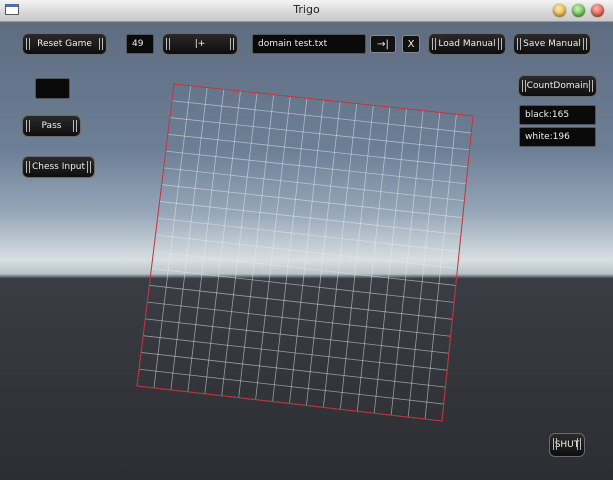 This screenshot has width=613, height=480. What do you see at coordinates (200, 44) in the screenshot?
I see `step-forward-button: |+` at bounding box center [200, 44].